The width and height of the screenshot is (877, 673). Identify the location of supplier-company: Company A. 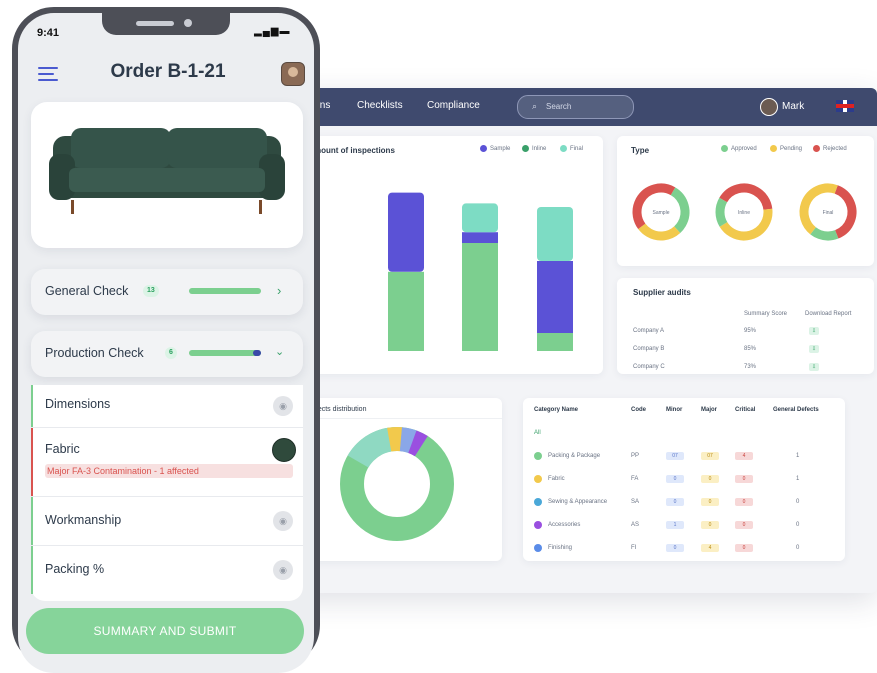
(649, 331).